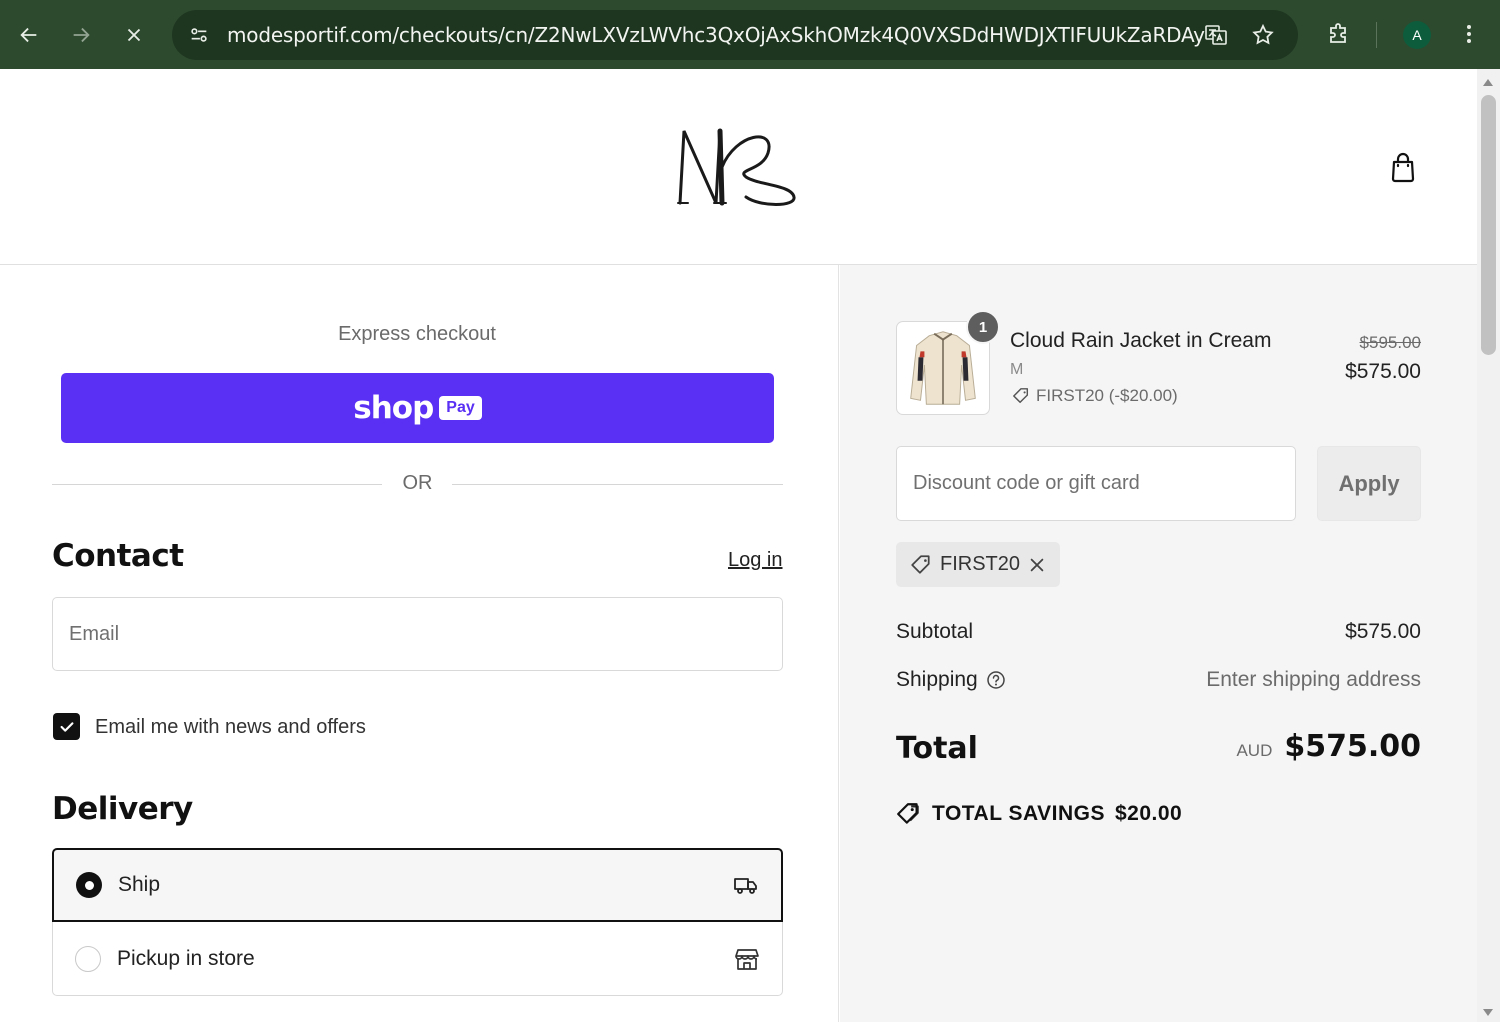  I want to click on toolbar-divider, so click(1376, 35).